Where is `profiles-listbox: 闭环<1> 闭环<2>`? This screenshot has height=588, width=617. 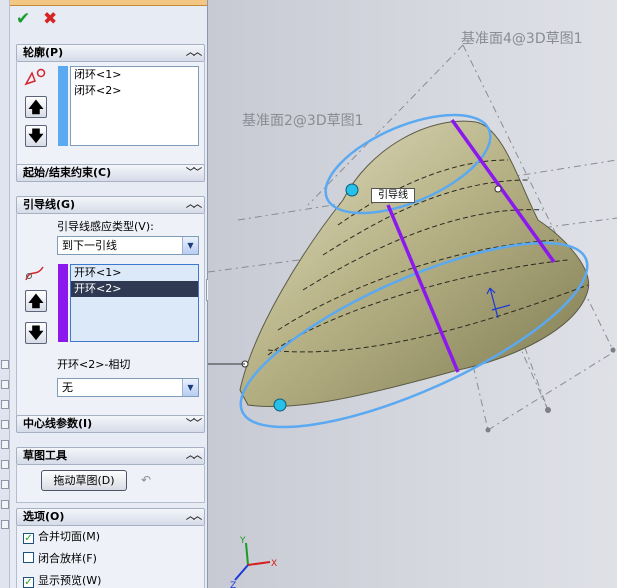 profiles-listbox: 闭环<1> 闭环<2> is located at coordinates (134, 106).